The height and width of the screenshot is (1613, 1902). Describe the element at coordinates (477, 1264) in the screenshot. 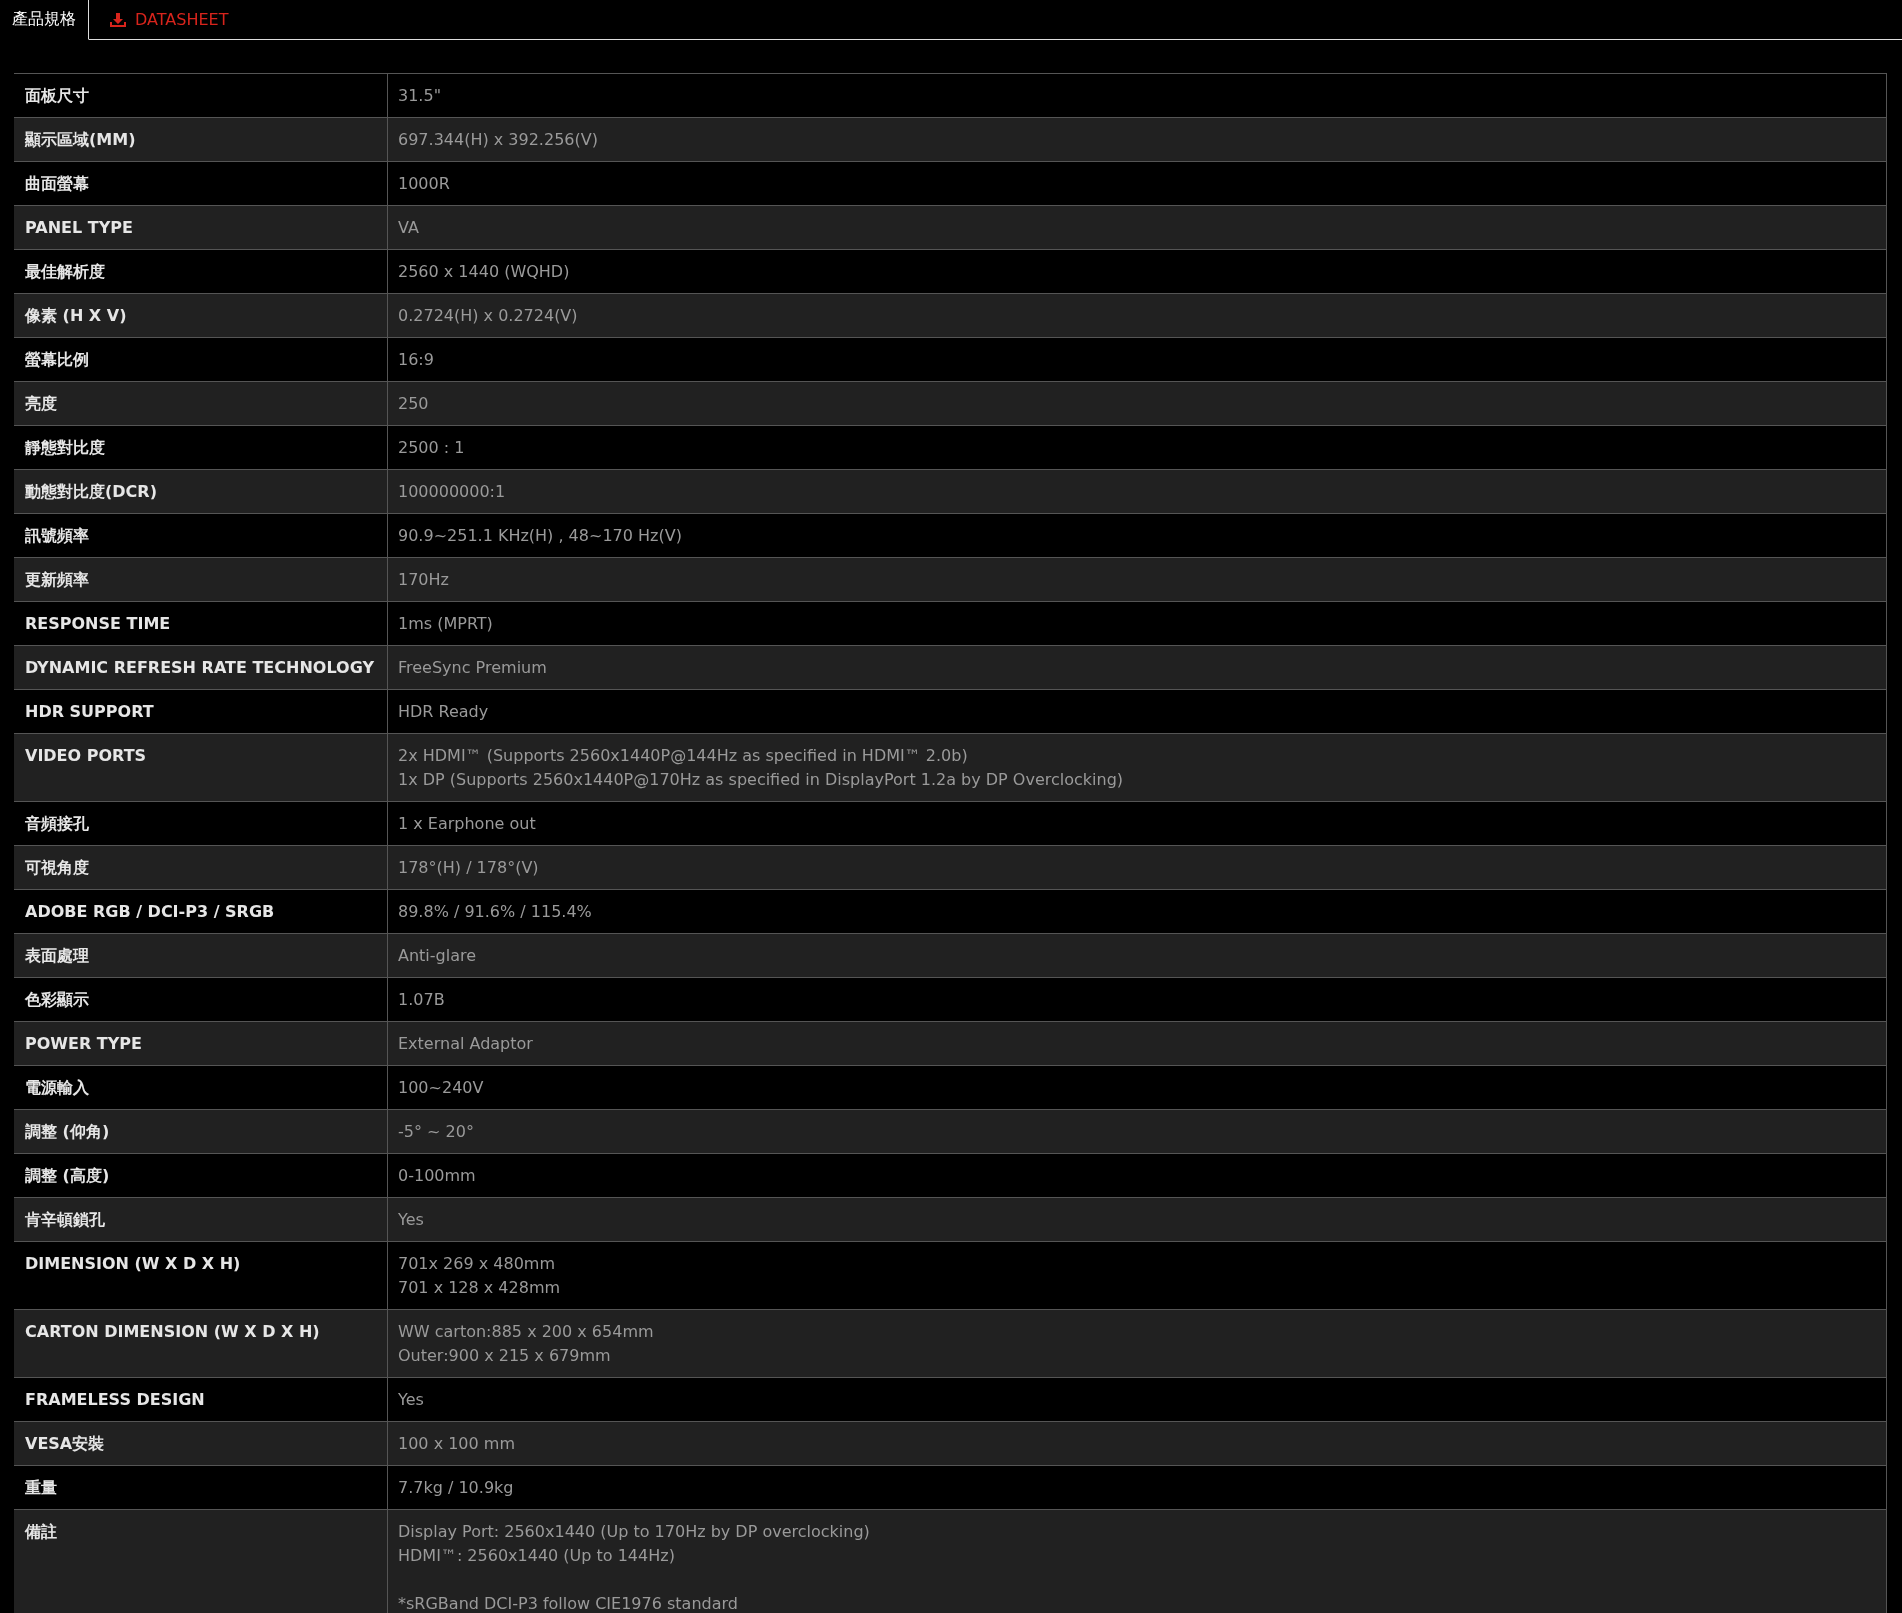

I see `spec-value: 701x 269 x 480mm` at that location.